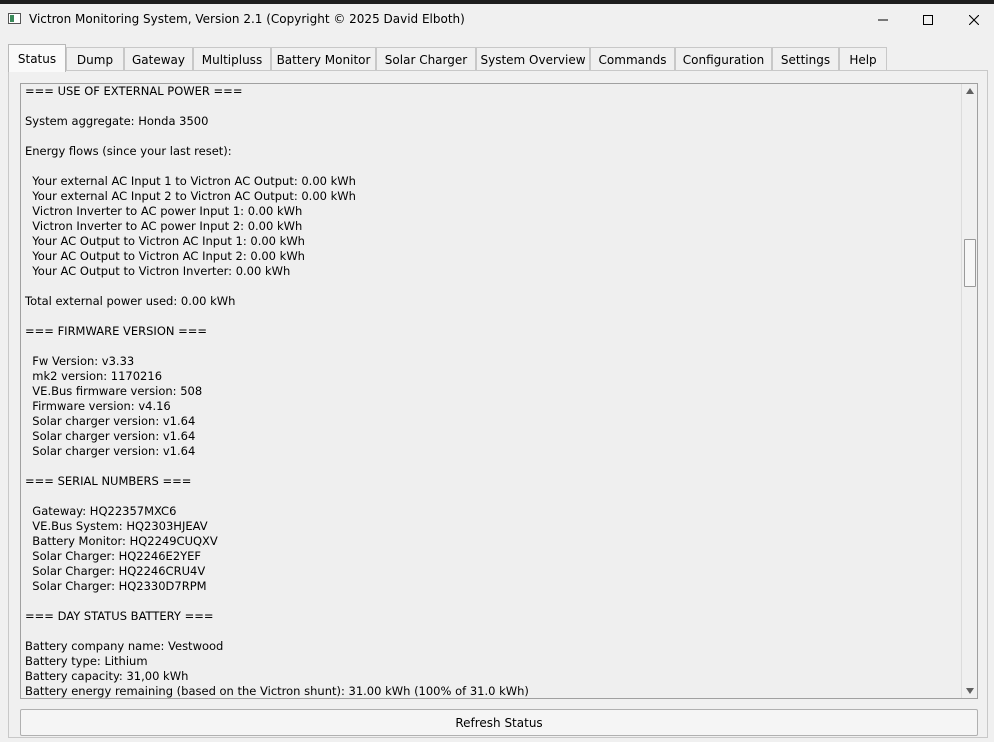  What do you see at coordinates (128, 151) in the screenshot?
I see `status-text-line: Energy flows (since your last reset):` at bounding box center [128, 151].